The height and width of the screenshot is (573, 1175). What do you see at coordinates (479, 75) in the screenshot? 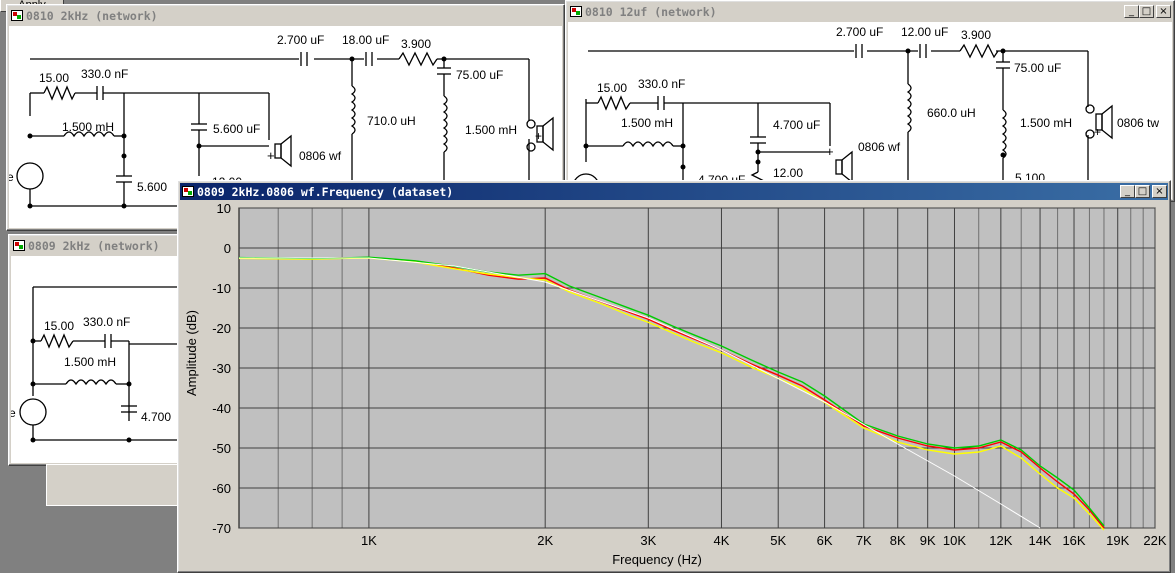
I see `net-a-label: 75.00 uF` at bounding box center [479, 75].